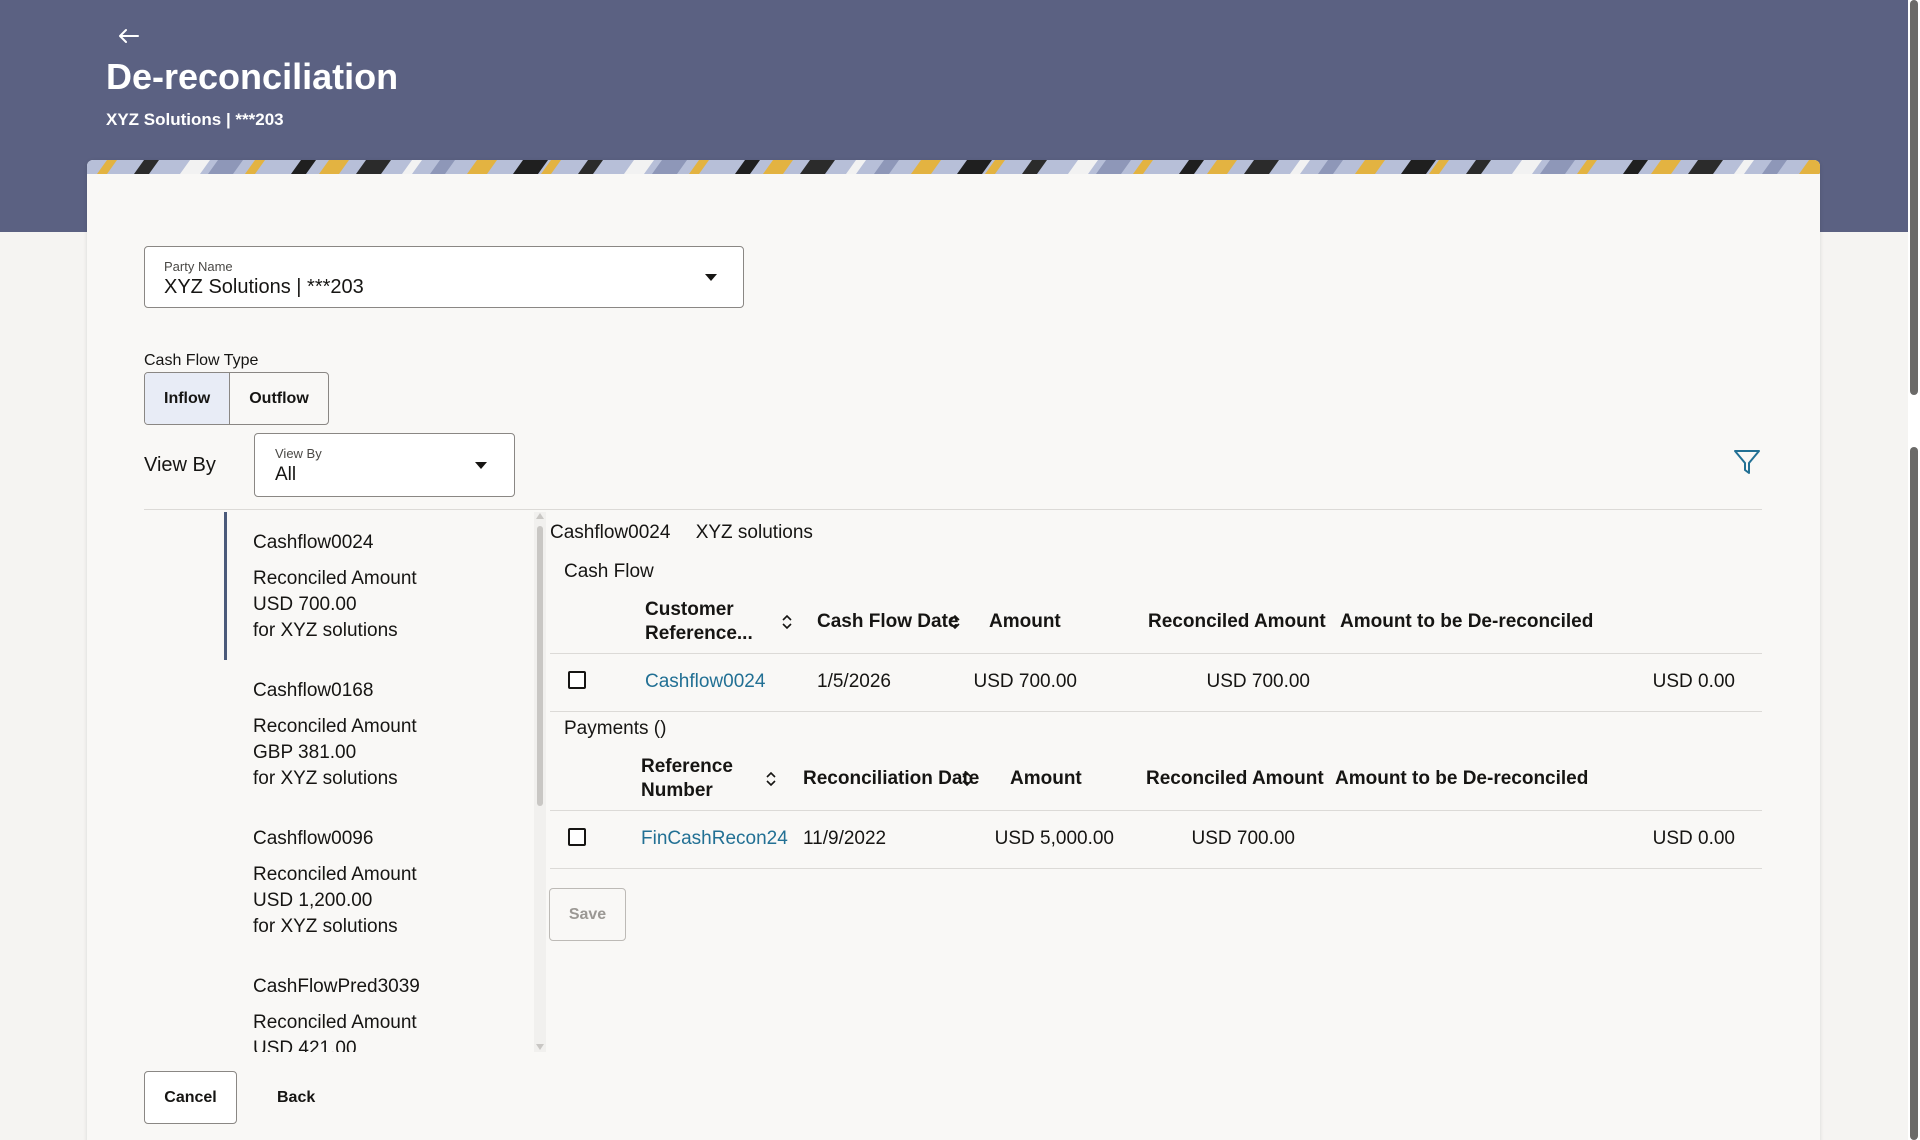  What do you see at coordinates (264, 287) in the screenshot?
I see `party-name-value: XYZ Solutions | ***203` at bounding box center [264, 287].